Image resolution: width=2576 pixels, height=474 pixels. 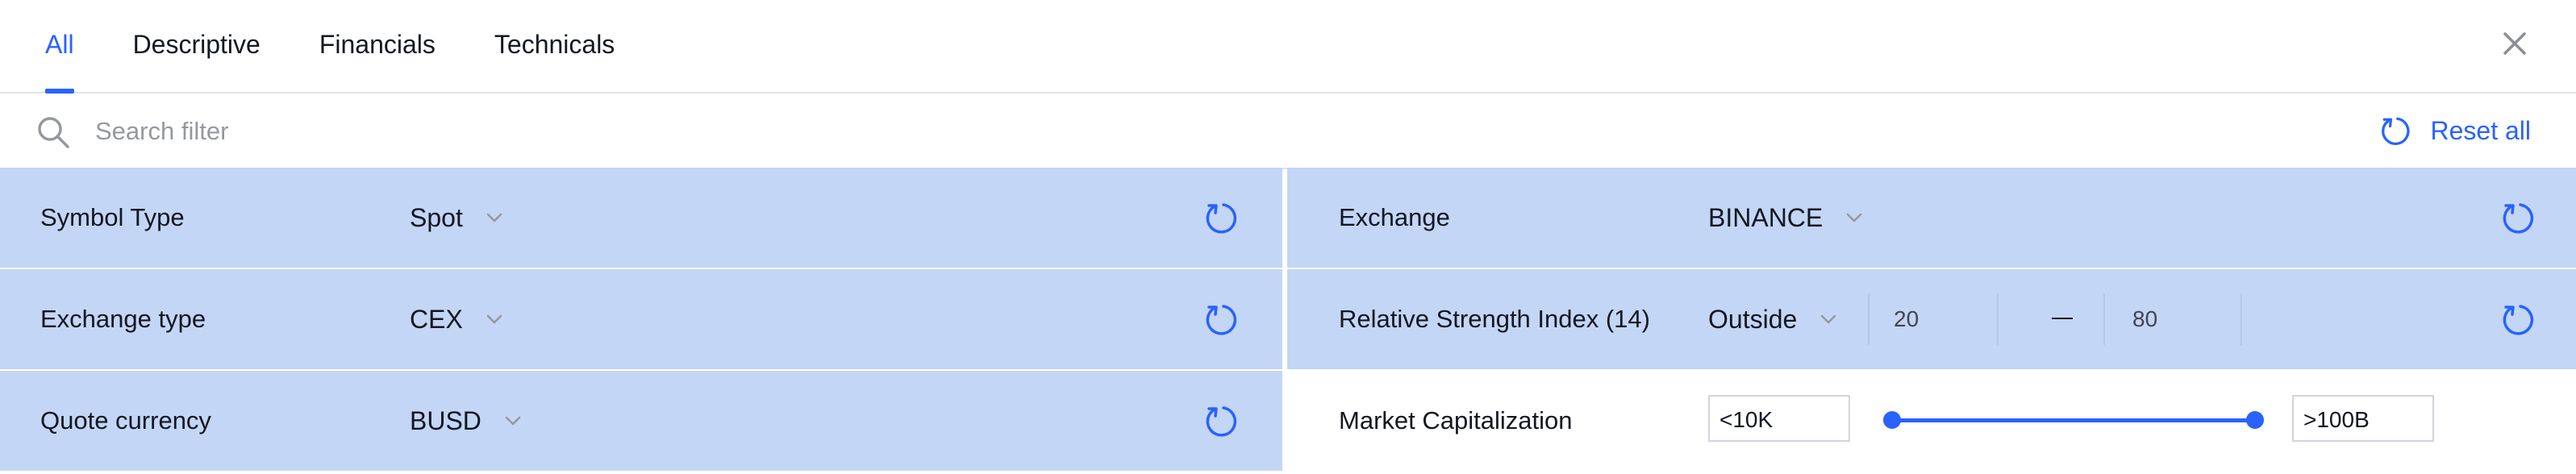 I want to click on market-cap-max-input: >100B, so click(x=2363, y=418).